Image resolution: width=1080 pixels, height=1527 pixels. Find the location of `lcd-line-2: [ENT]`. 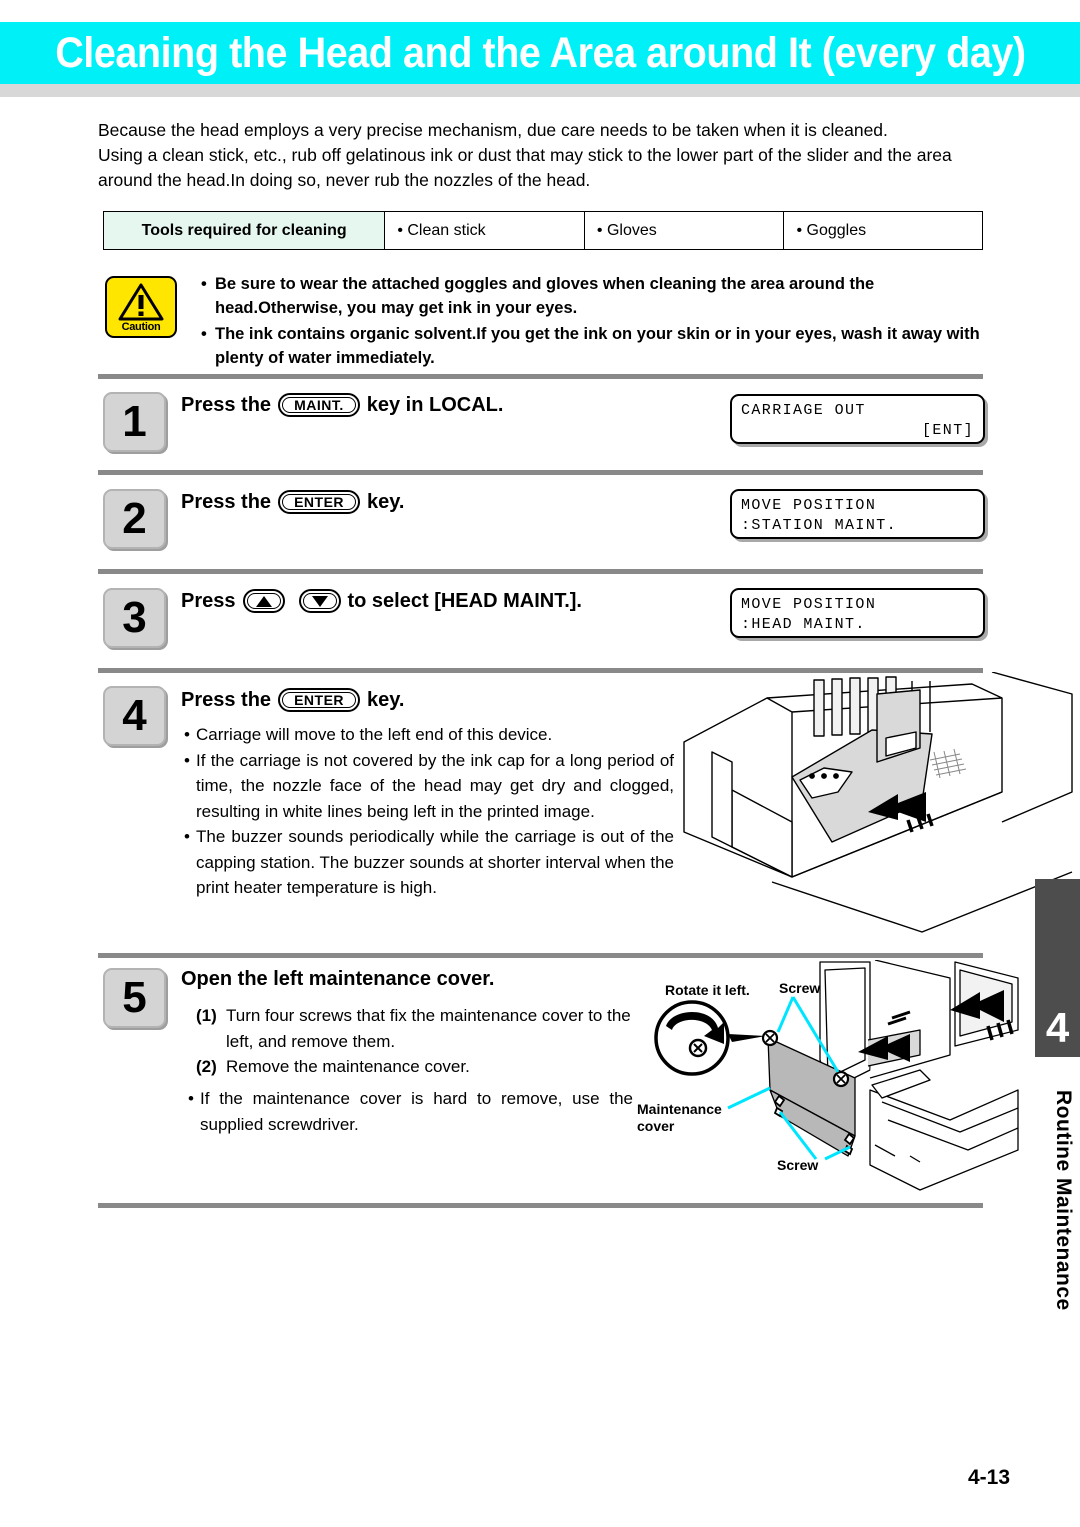

lcd-line-2: [ENT] is located at coordinates (947, 430).